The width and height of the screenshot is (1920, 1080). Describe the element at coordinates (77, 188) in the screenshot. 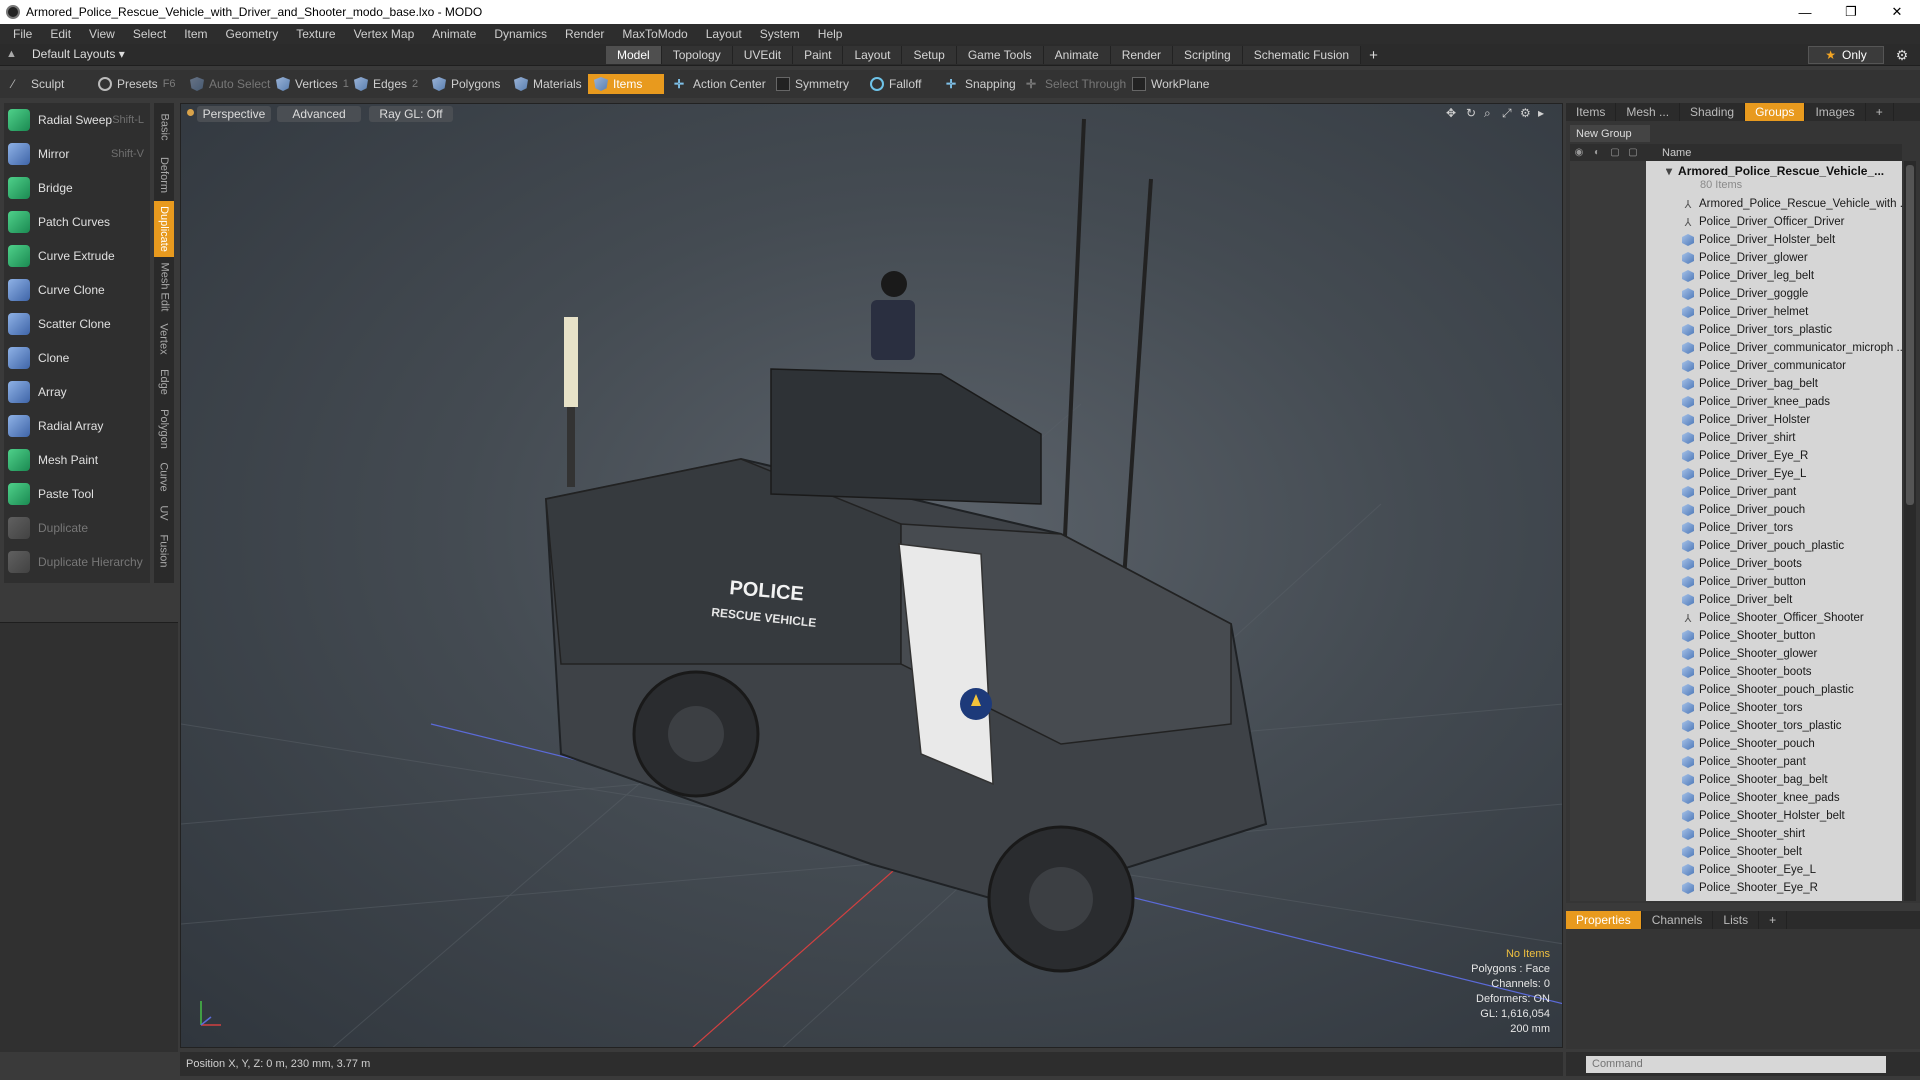

I see `tool-bridge: Bridge` at that location.